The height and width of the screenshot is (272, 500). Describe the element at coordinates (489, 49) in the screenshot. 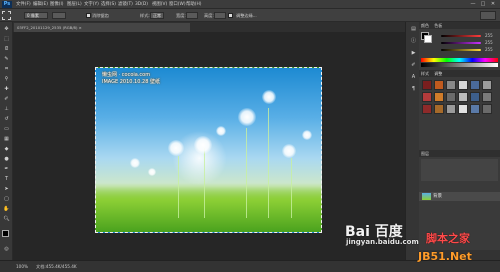

I see `blue-value: 255` at that location.